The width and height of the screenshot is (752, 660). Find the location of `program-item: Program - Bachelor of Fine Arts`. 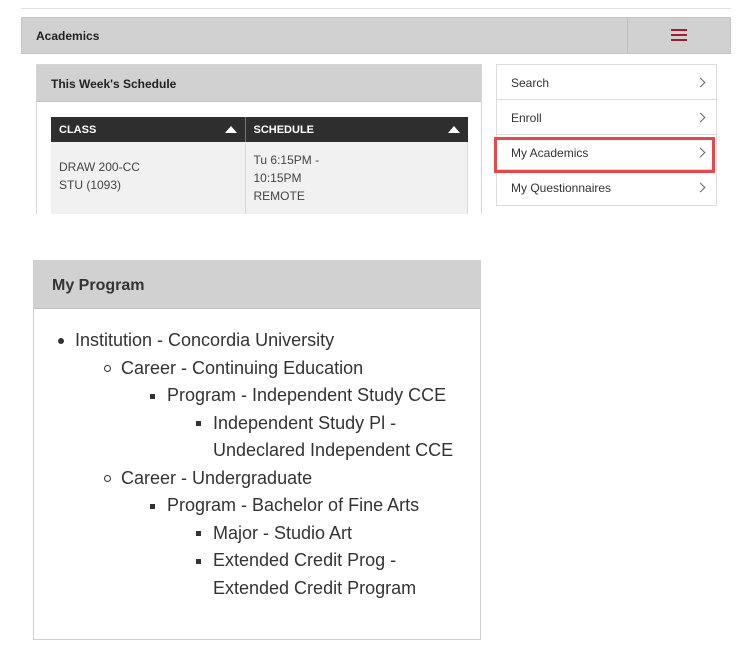

program-item: Program - Bachelor of Fine Arts is located at coordinates (293, 505).